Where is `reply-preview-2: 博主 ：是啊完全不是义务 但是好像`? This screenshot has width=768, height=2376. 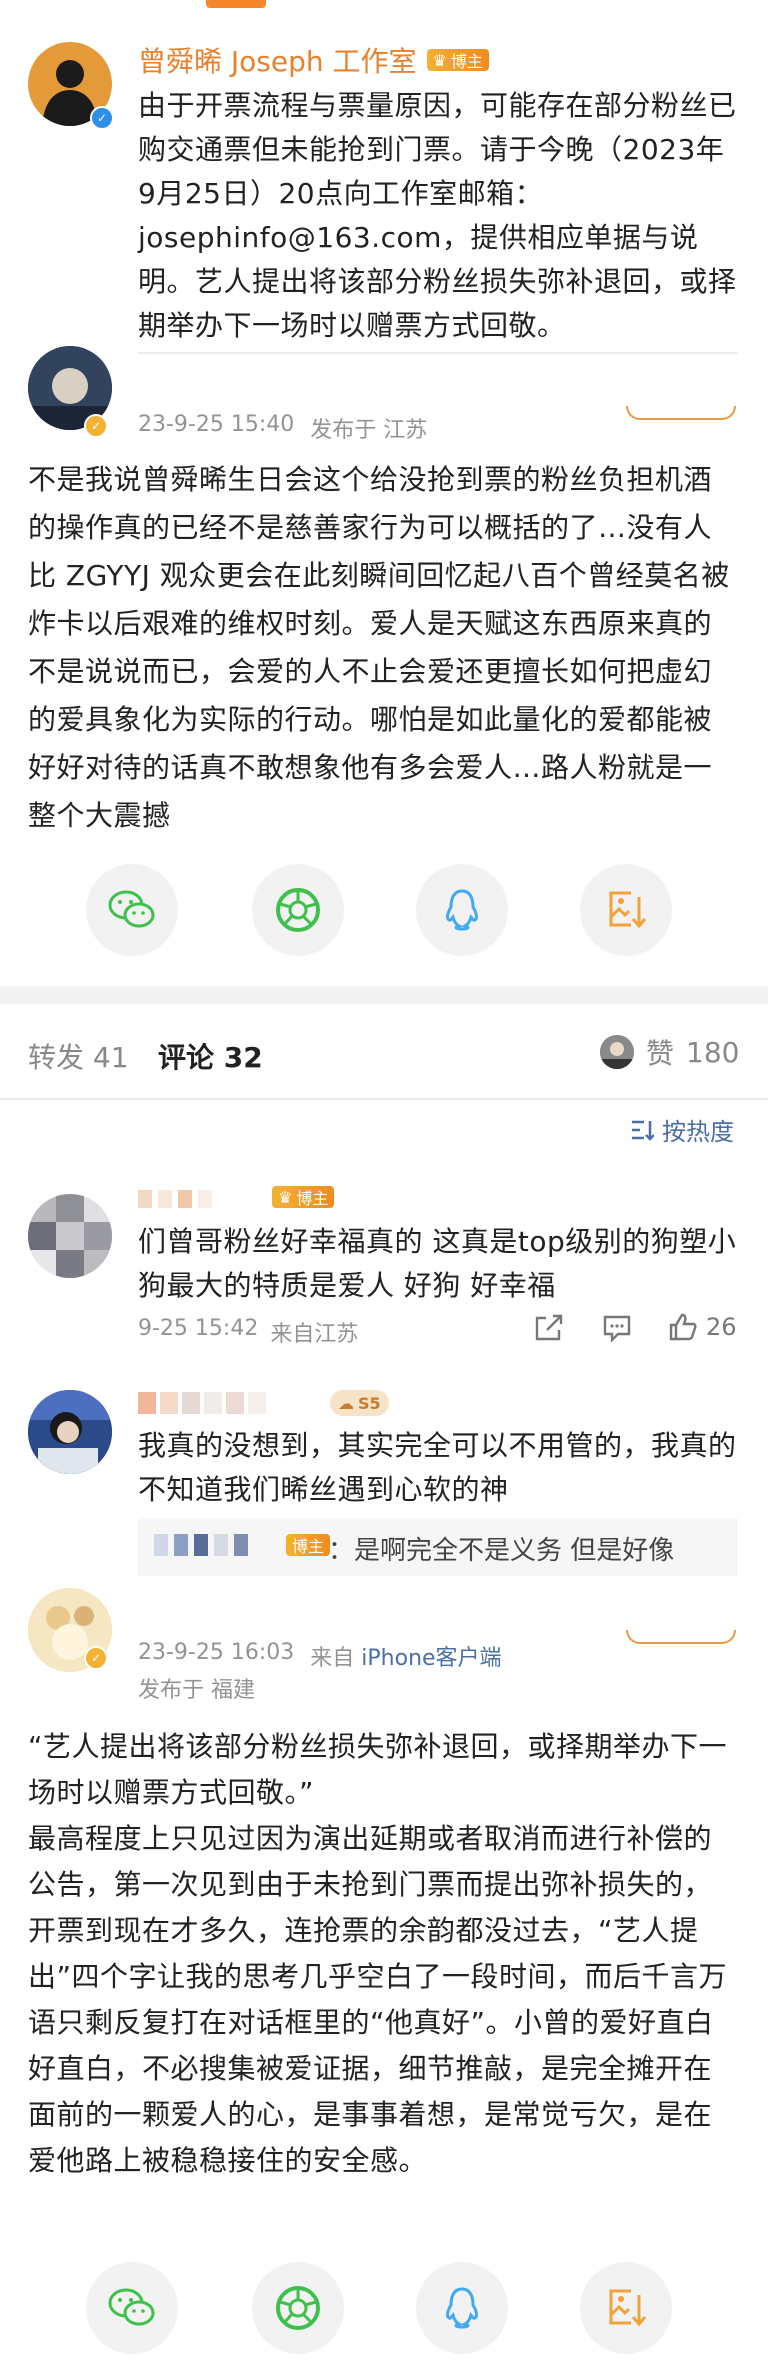
reply-preview-2: 博主 ：是啊完全不是义务 但是好像 is located at coordinates (438, 1547).